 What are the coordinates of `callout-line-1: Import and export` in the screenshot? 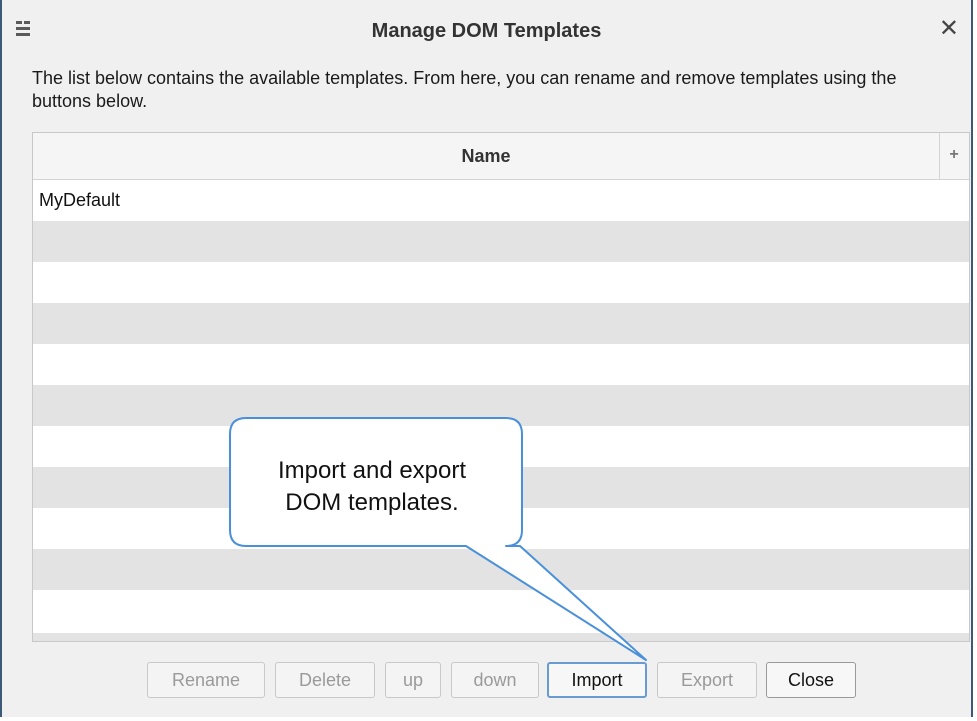 It's located at (372, 470).